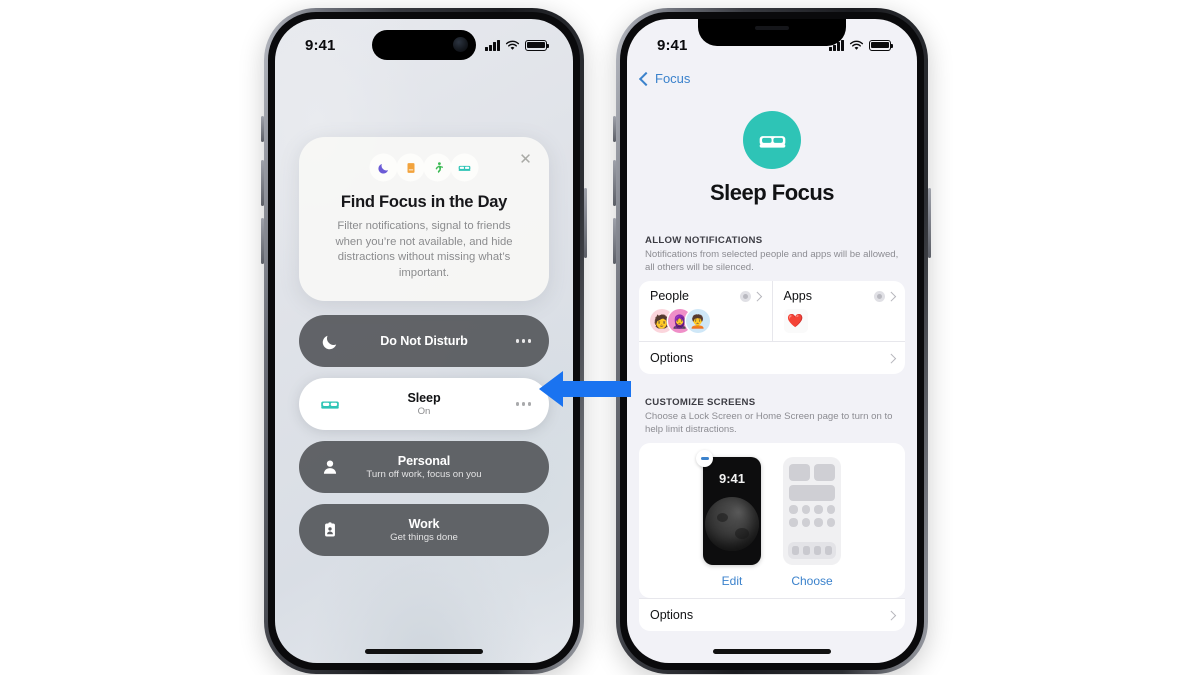 The height and width of the screenshot is (675, 1200). I want to click on options-label: Options, so click(672, 358).